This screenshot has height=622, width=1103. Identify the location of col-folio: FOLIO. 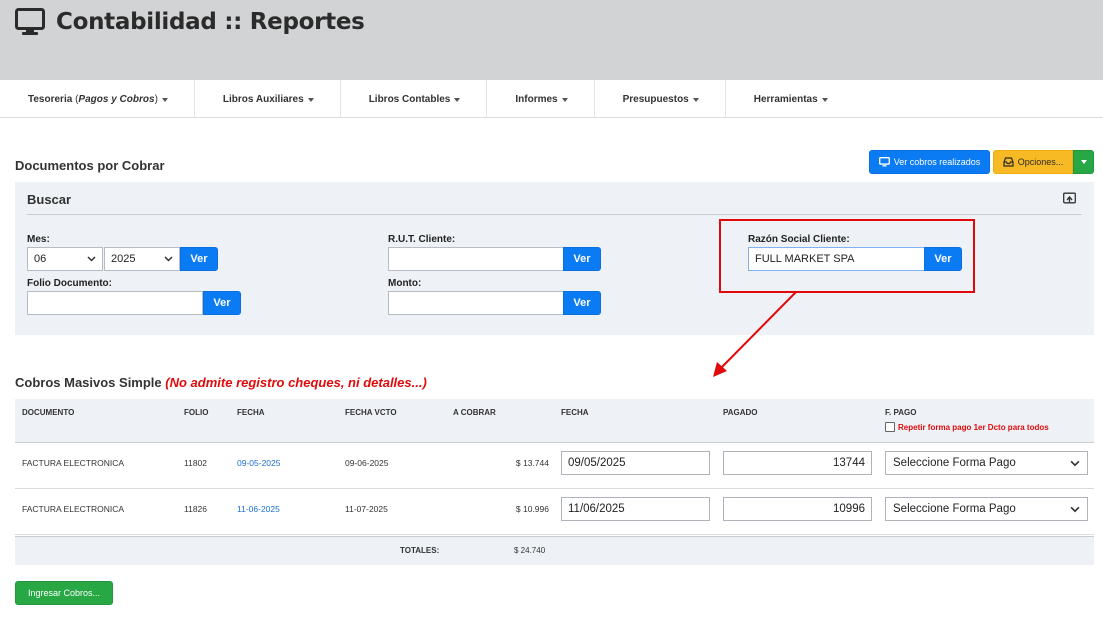
(196, 412).